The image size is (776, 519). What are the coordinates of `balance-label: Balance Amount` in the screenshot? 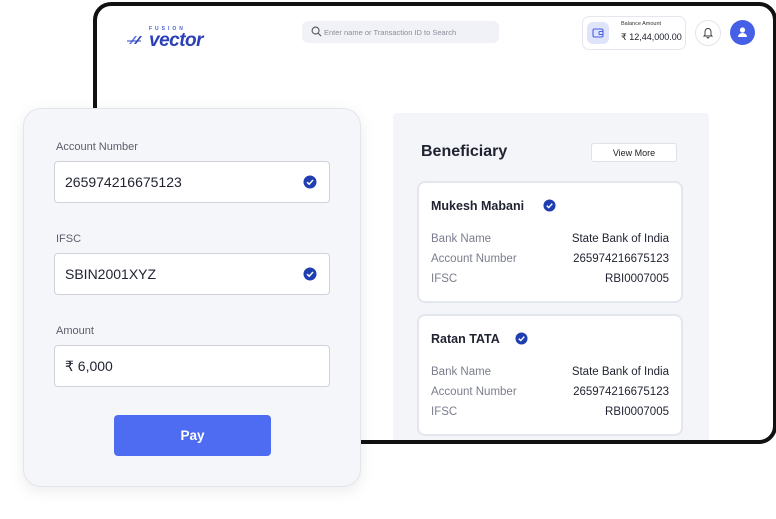 It's located at (641, 24).